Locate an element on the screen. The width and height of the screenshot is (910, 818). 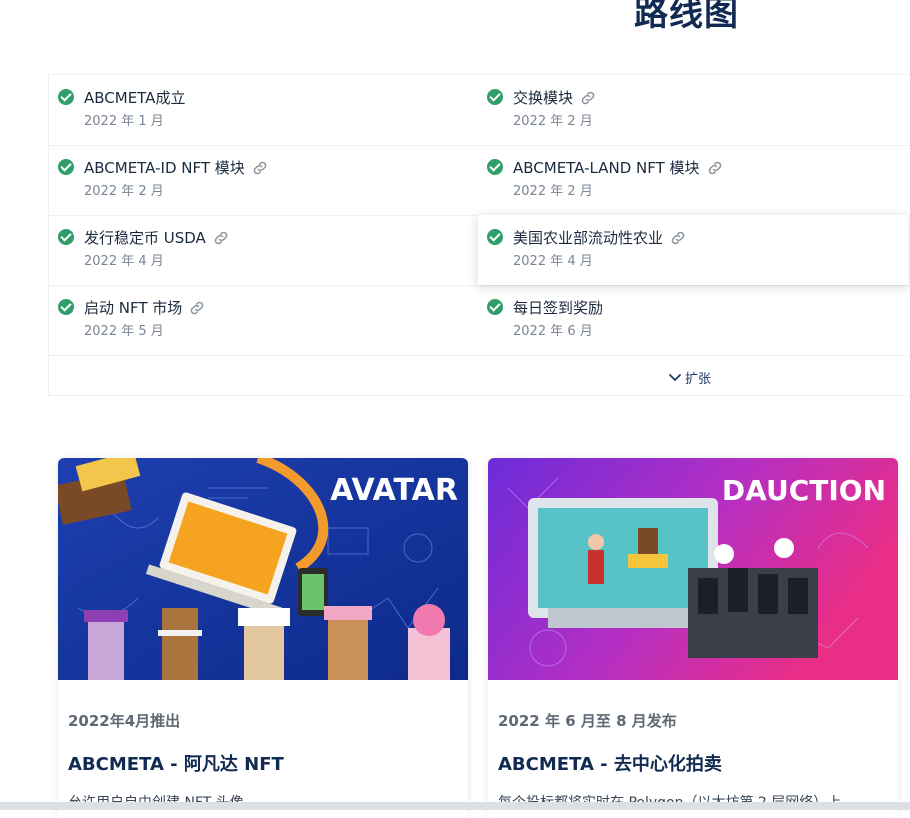
roadmap-item-title: 美国农业部流动性农业 is located at coordinates (600, 237).